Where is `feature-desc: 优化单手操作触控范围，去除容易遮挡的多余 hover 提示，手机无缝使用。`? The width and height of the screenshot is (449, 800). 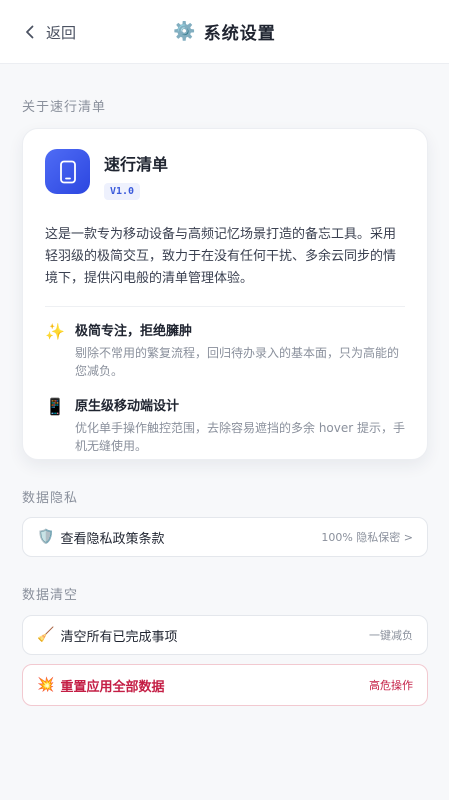 feature-desc: 优化单手操作触控范围，去除容易遮挡的多余 hover 提示，手机无缝使用。 is located at coordinates (240, 437).